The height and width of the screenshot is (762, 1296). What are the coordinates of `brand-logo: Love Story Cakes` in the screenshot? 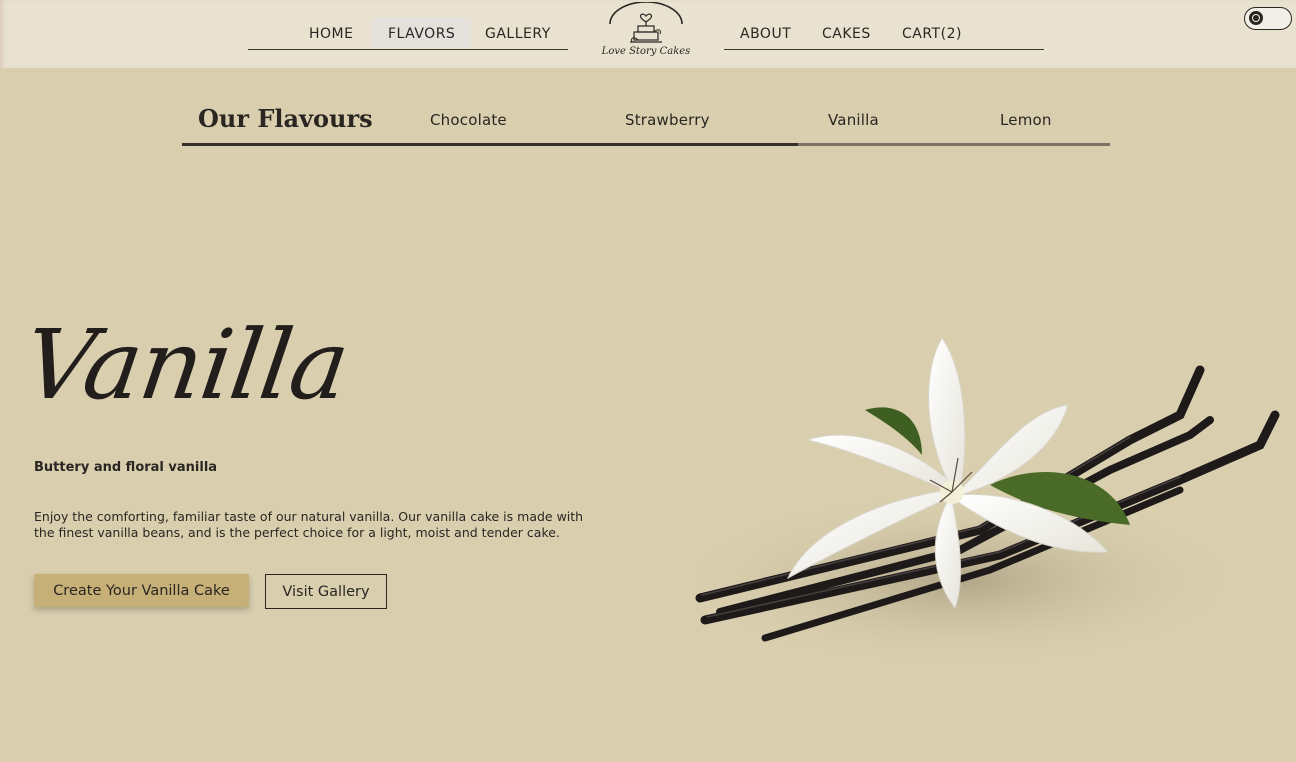 It's located at (646, 33).